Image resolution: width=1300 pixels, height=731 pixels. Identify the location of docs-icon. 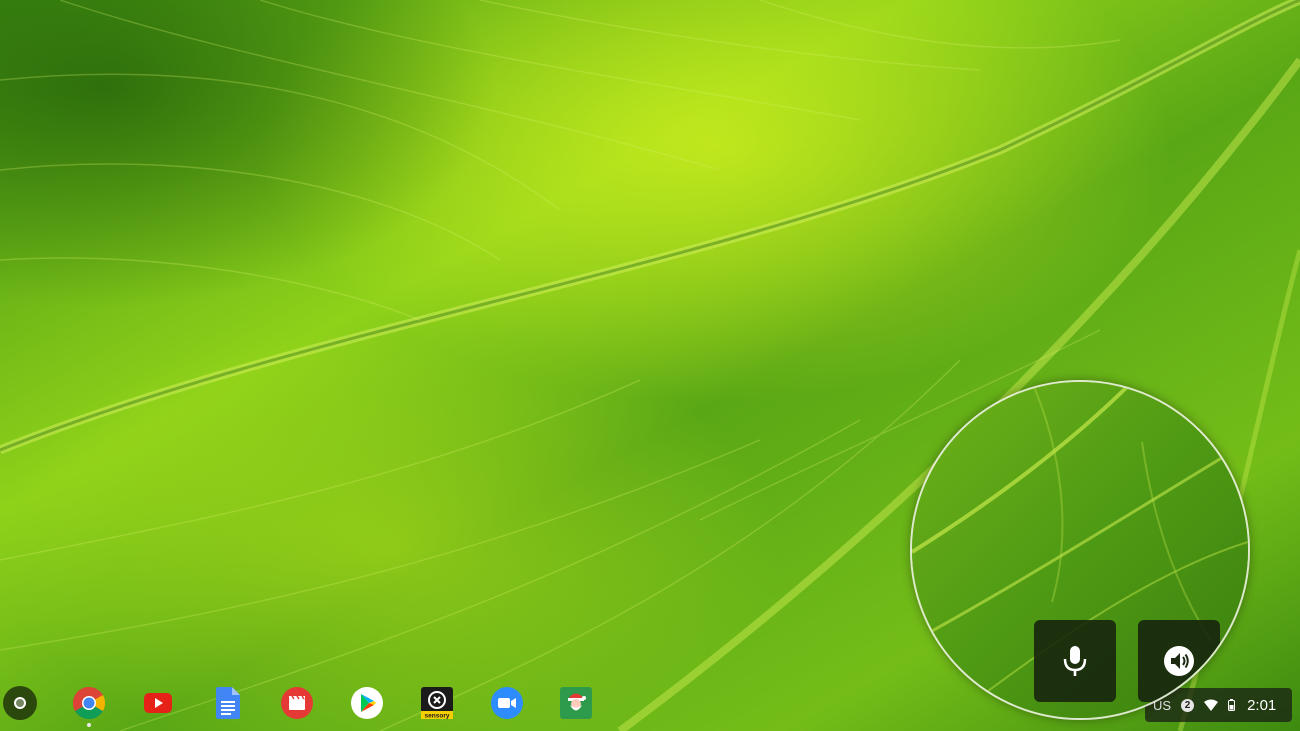
(228, 703).